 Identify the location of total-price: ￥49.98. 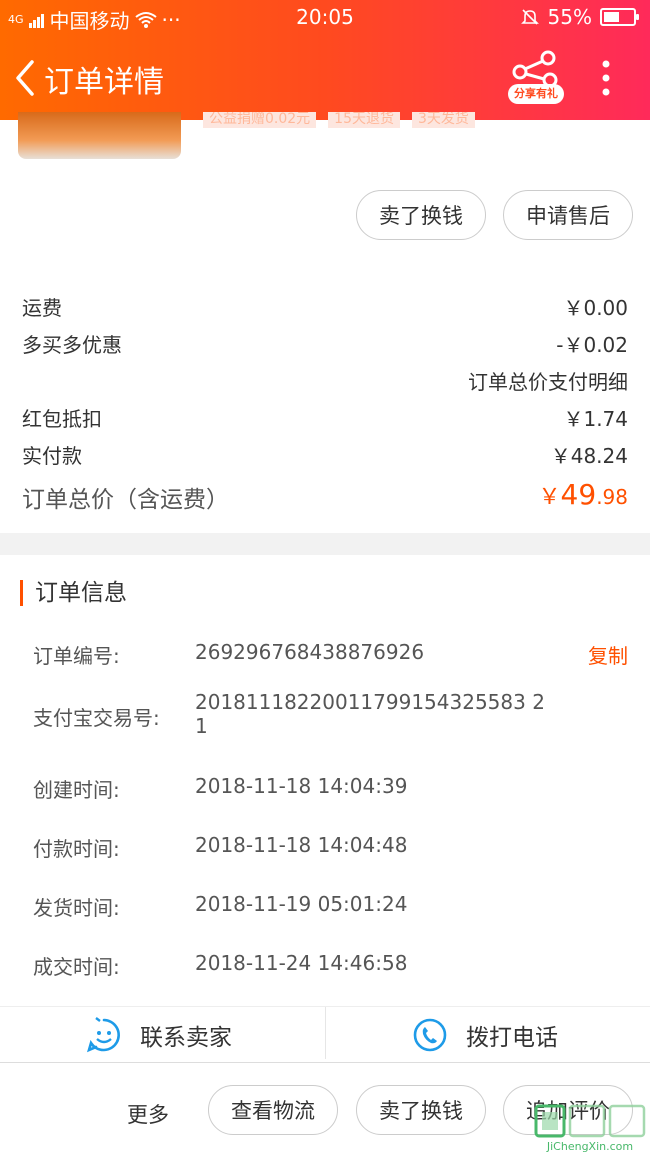
(583, 494).